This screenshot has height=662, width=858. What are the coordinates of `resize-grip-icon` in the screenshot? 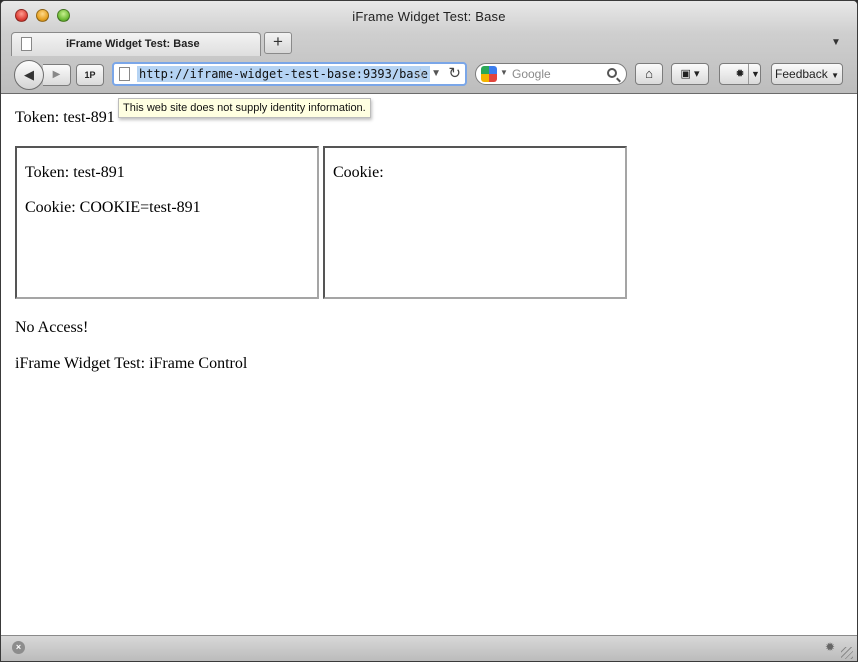 It's located at (847, 653).